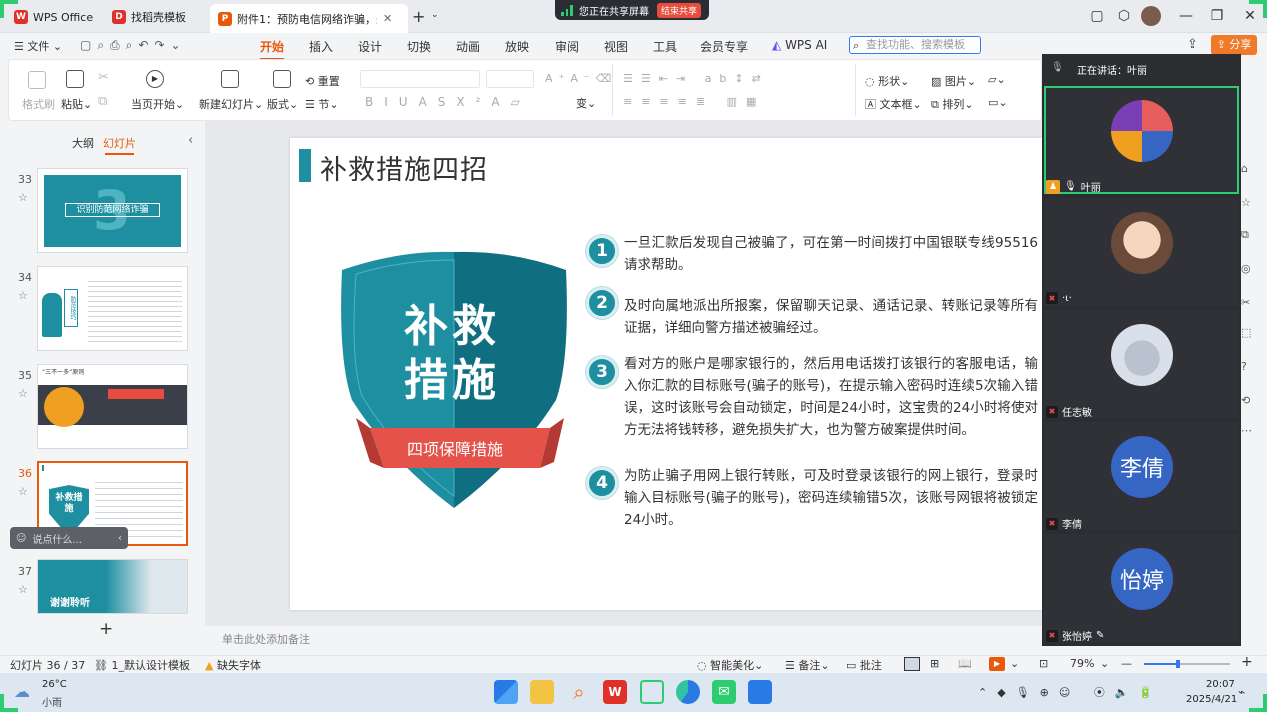 Image resolution: width=1267 pixels, height=712 pixels. Describe the element at coordinates (724, 46) in the screenshot. I see `menu-member: 会员专享` at that location.